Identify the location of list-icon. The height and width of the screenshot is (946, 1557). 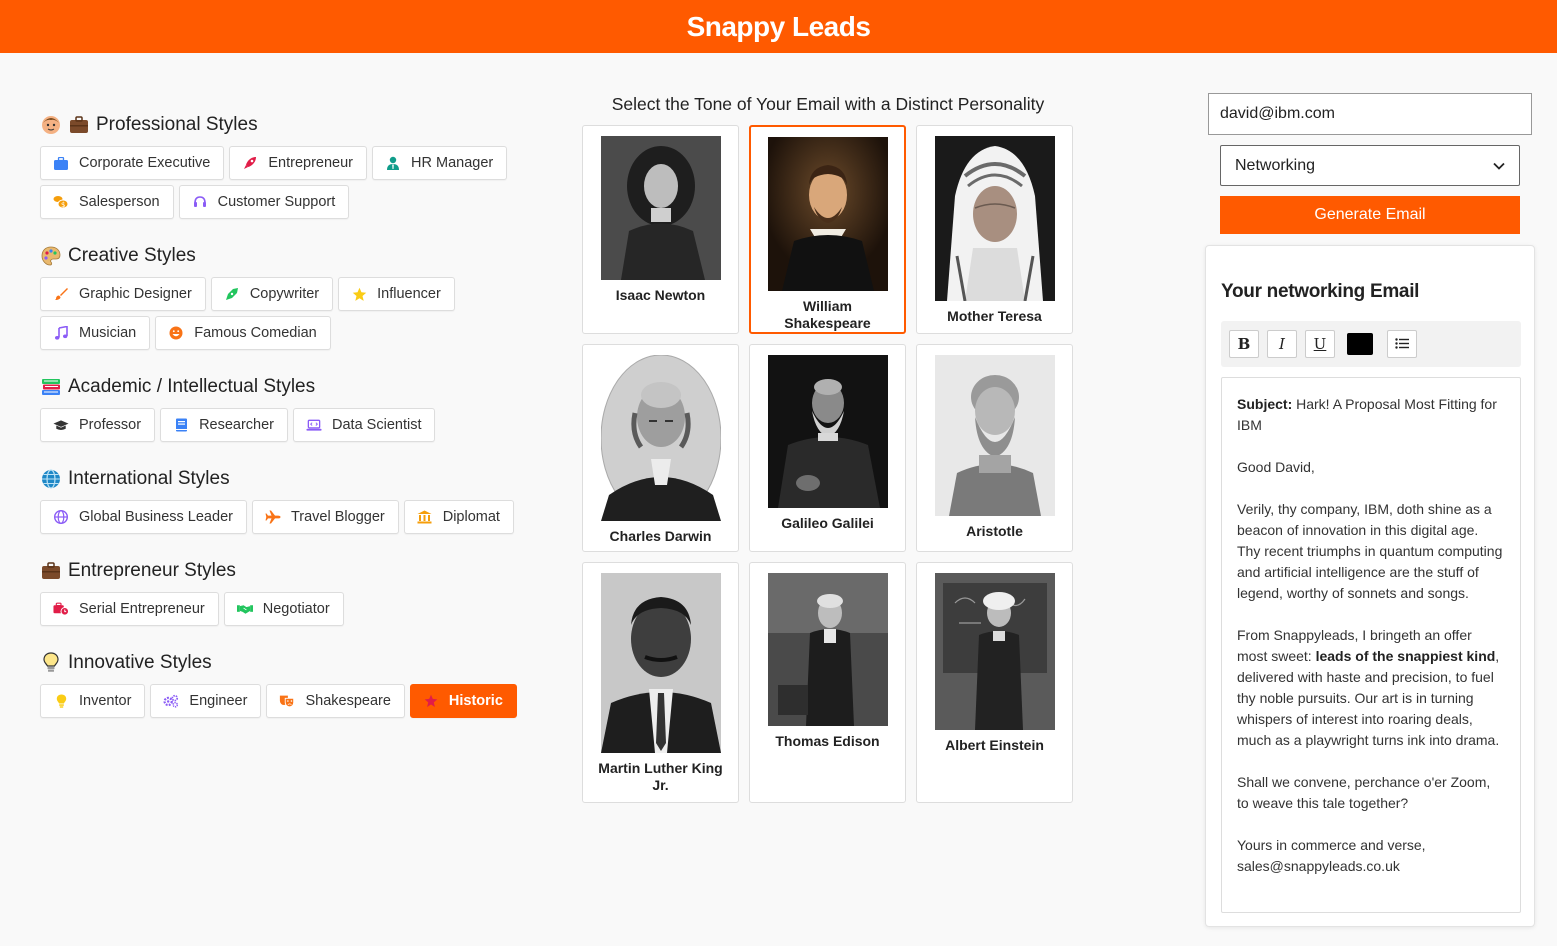
(1402, 344).